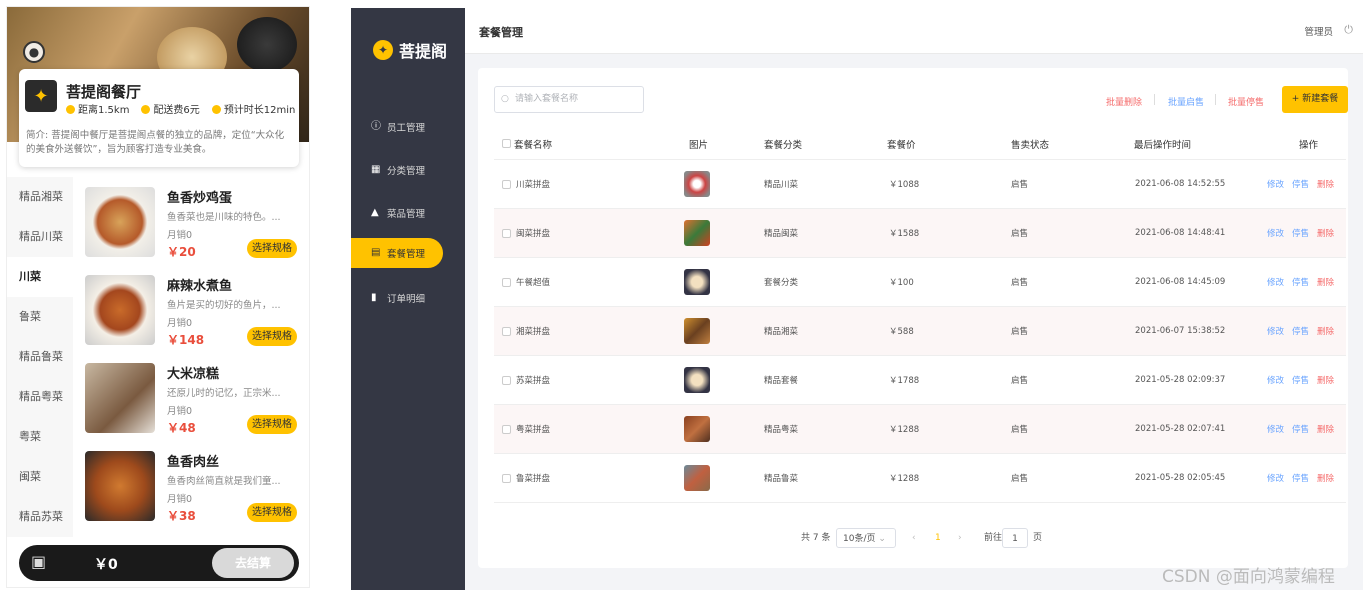 The height and width of the screenshot is (591, 1368). Describe the element at coordinates (406, 254) in the screenshot. I see `sidebar-item-label: 套餐管理` at that location.